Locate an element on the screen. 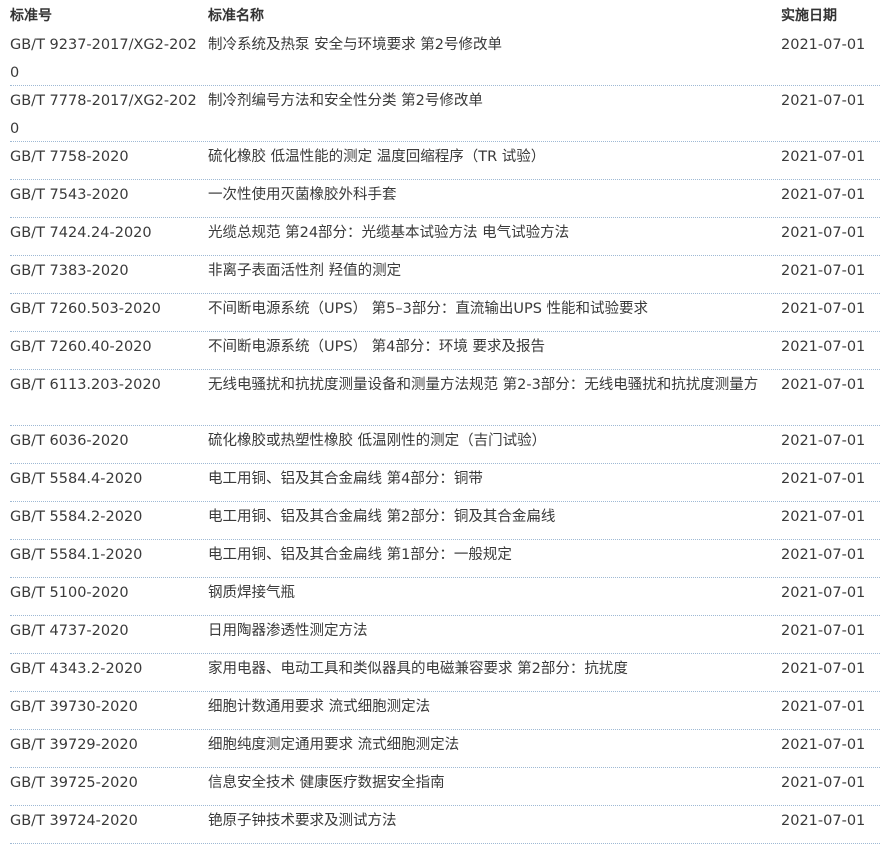  standard-code: GB/T 5584.4-2020 is located at coordinates (109, 483).